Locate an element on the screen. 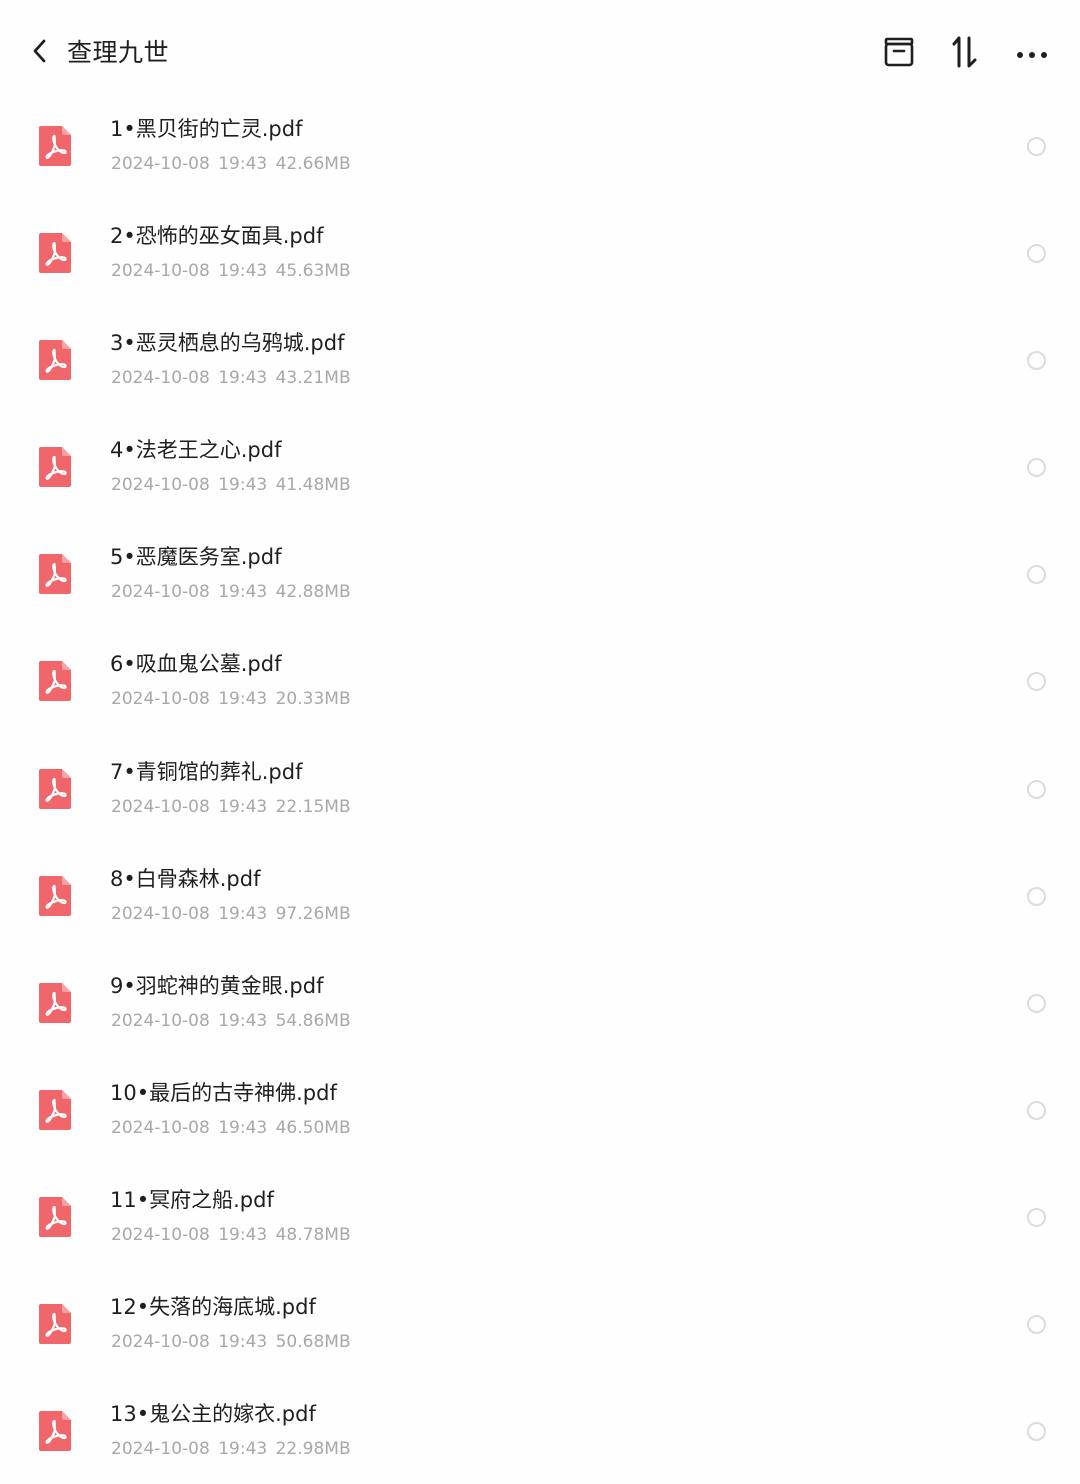 The height and width of the screenshot is (1484, 1080). file-meta: 2024-10-08 19:43 41.48MB is located at coordinates (231, 485).